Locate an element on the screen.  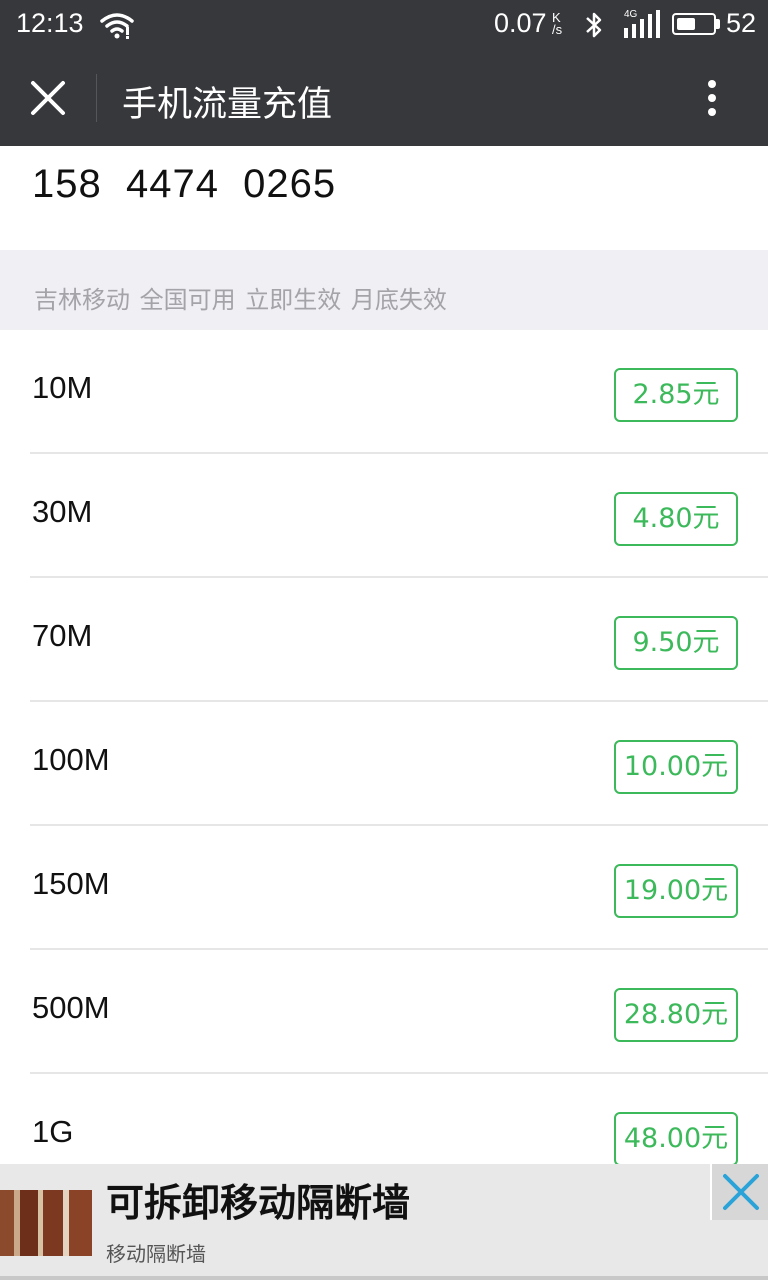
list-item: 10M 2.85元 is located at coordinates (384, 392).